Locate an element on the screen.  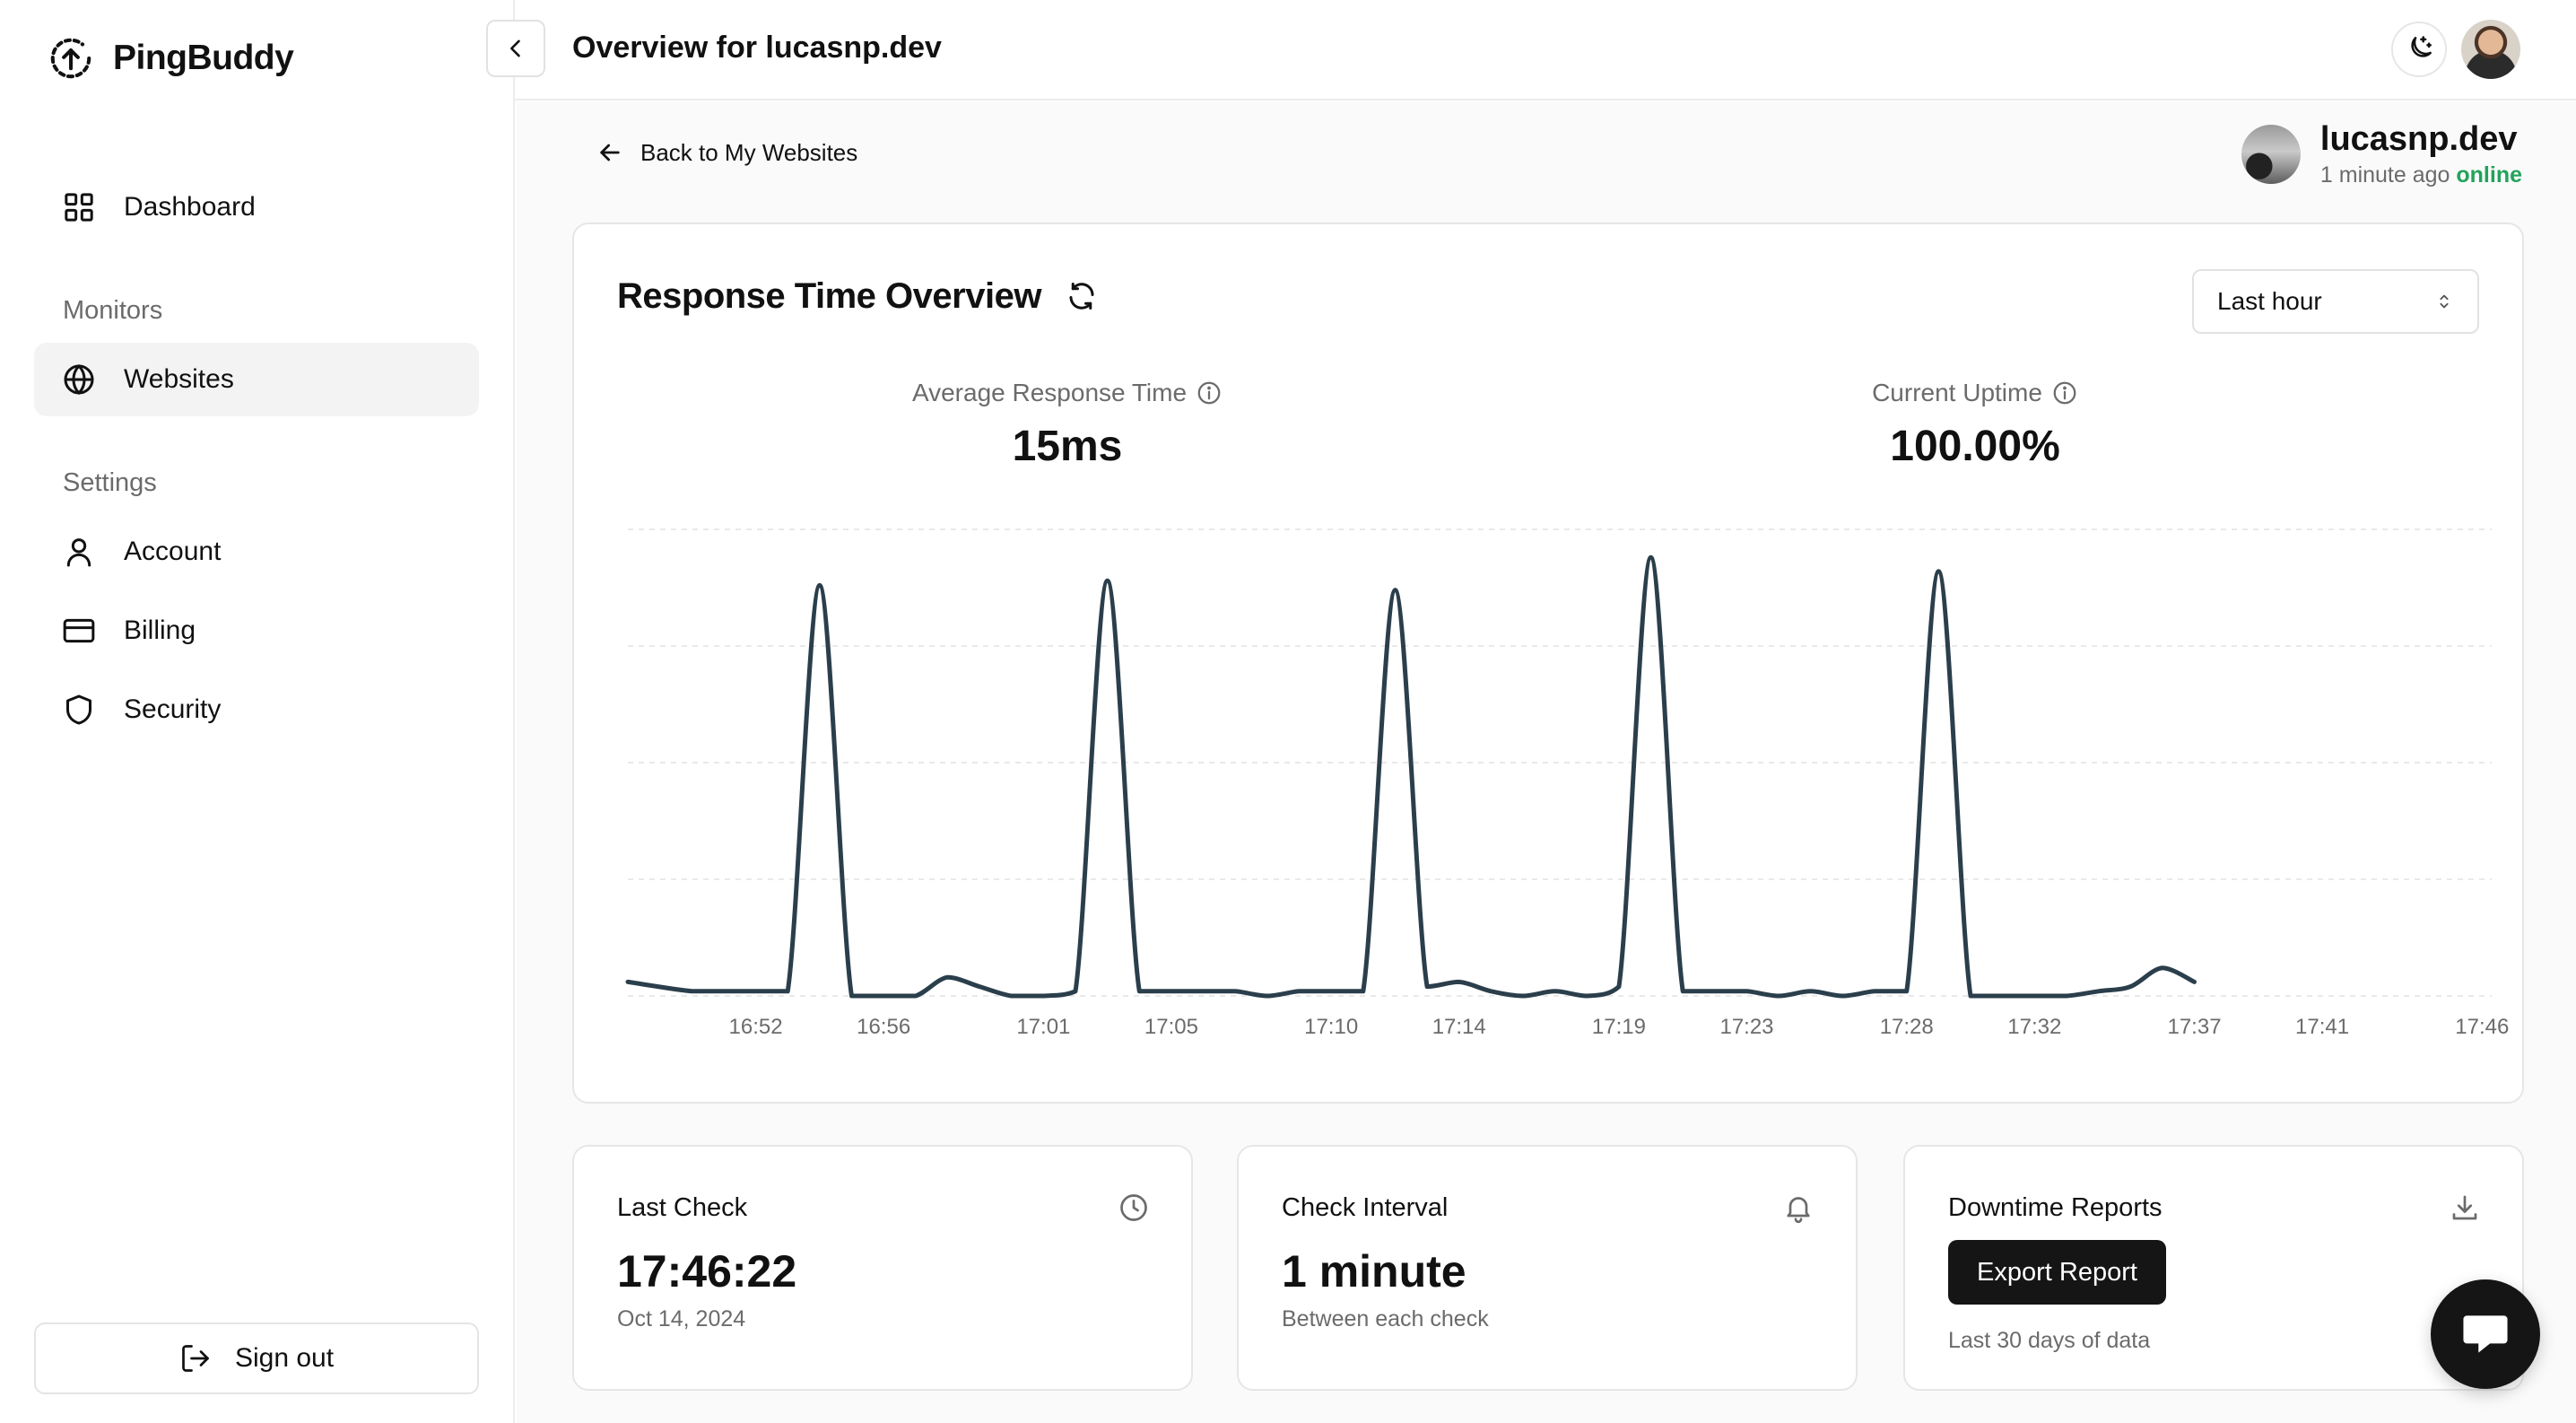
x-tick-label: 17:19 is located at coordinates (1619, 1027).